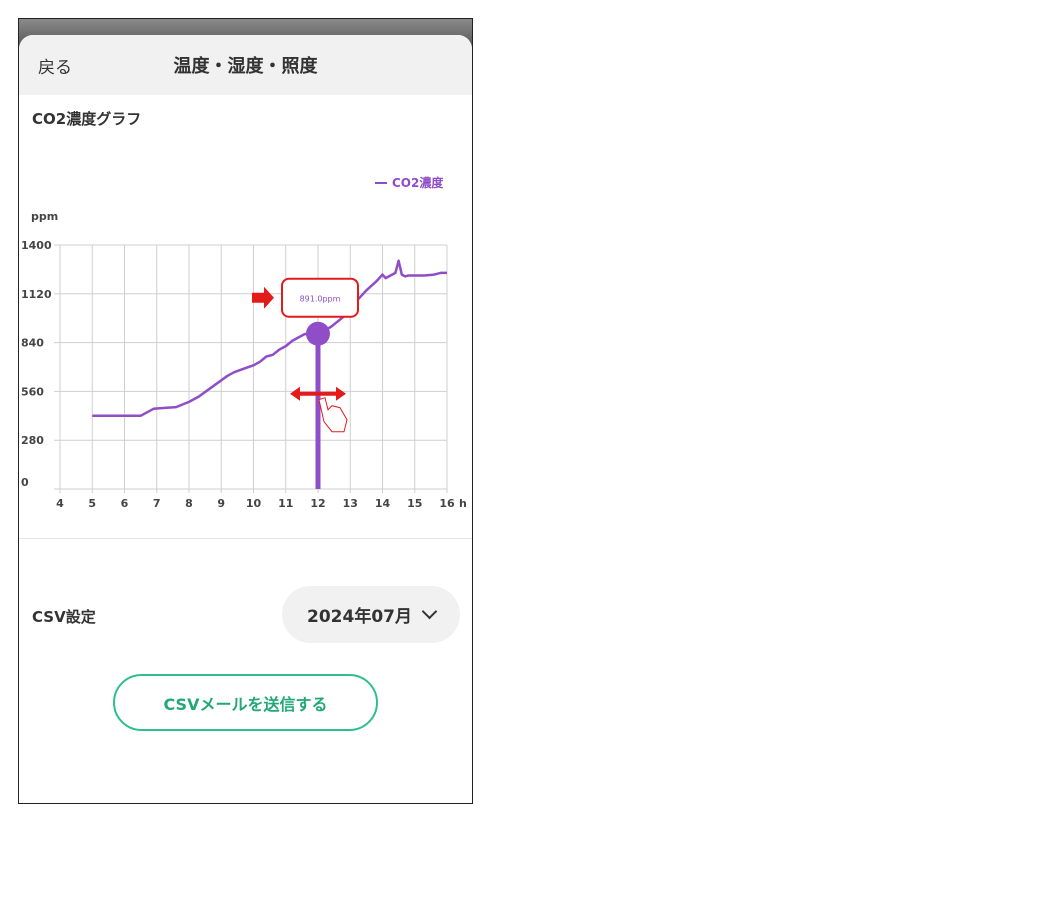  I want to click on csv-settings-label: CSV設定, so click(64, 617).